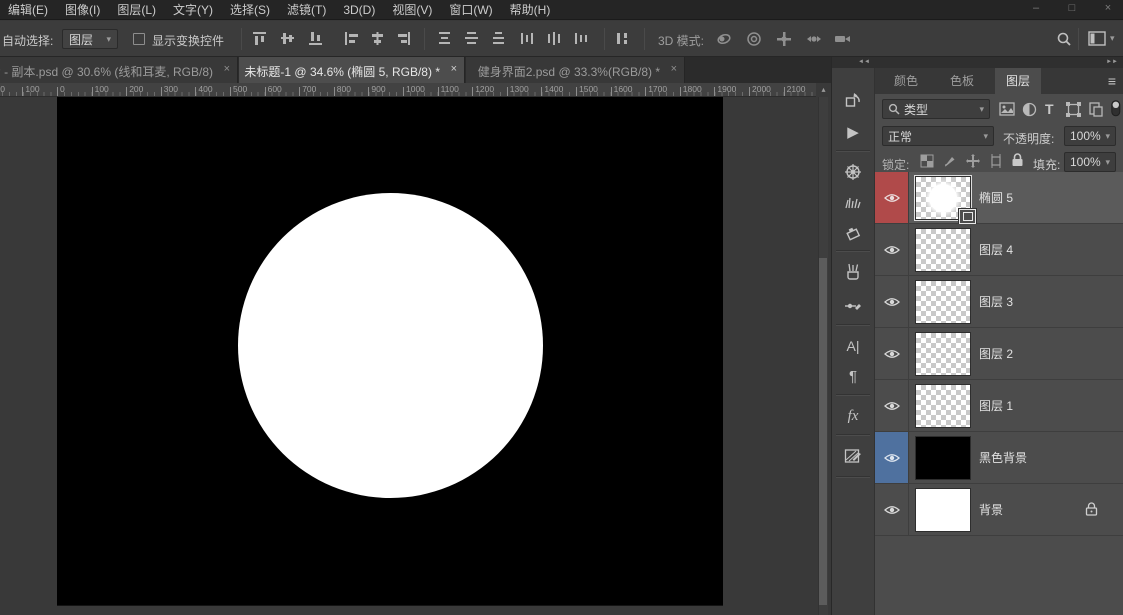 This screenshot has width=1123, height=615. What do you see at coordinates (842, 39) in the screenshot?
I see `3d-dolly-camera-icon` at bounding box center [842, 39].